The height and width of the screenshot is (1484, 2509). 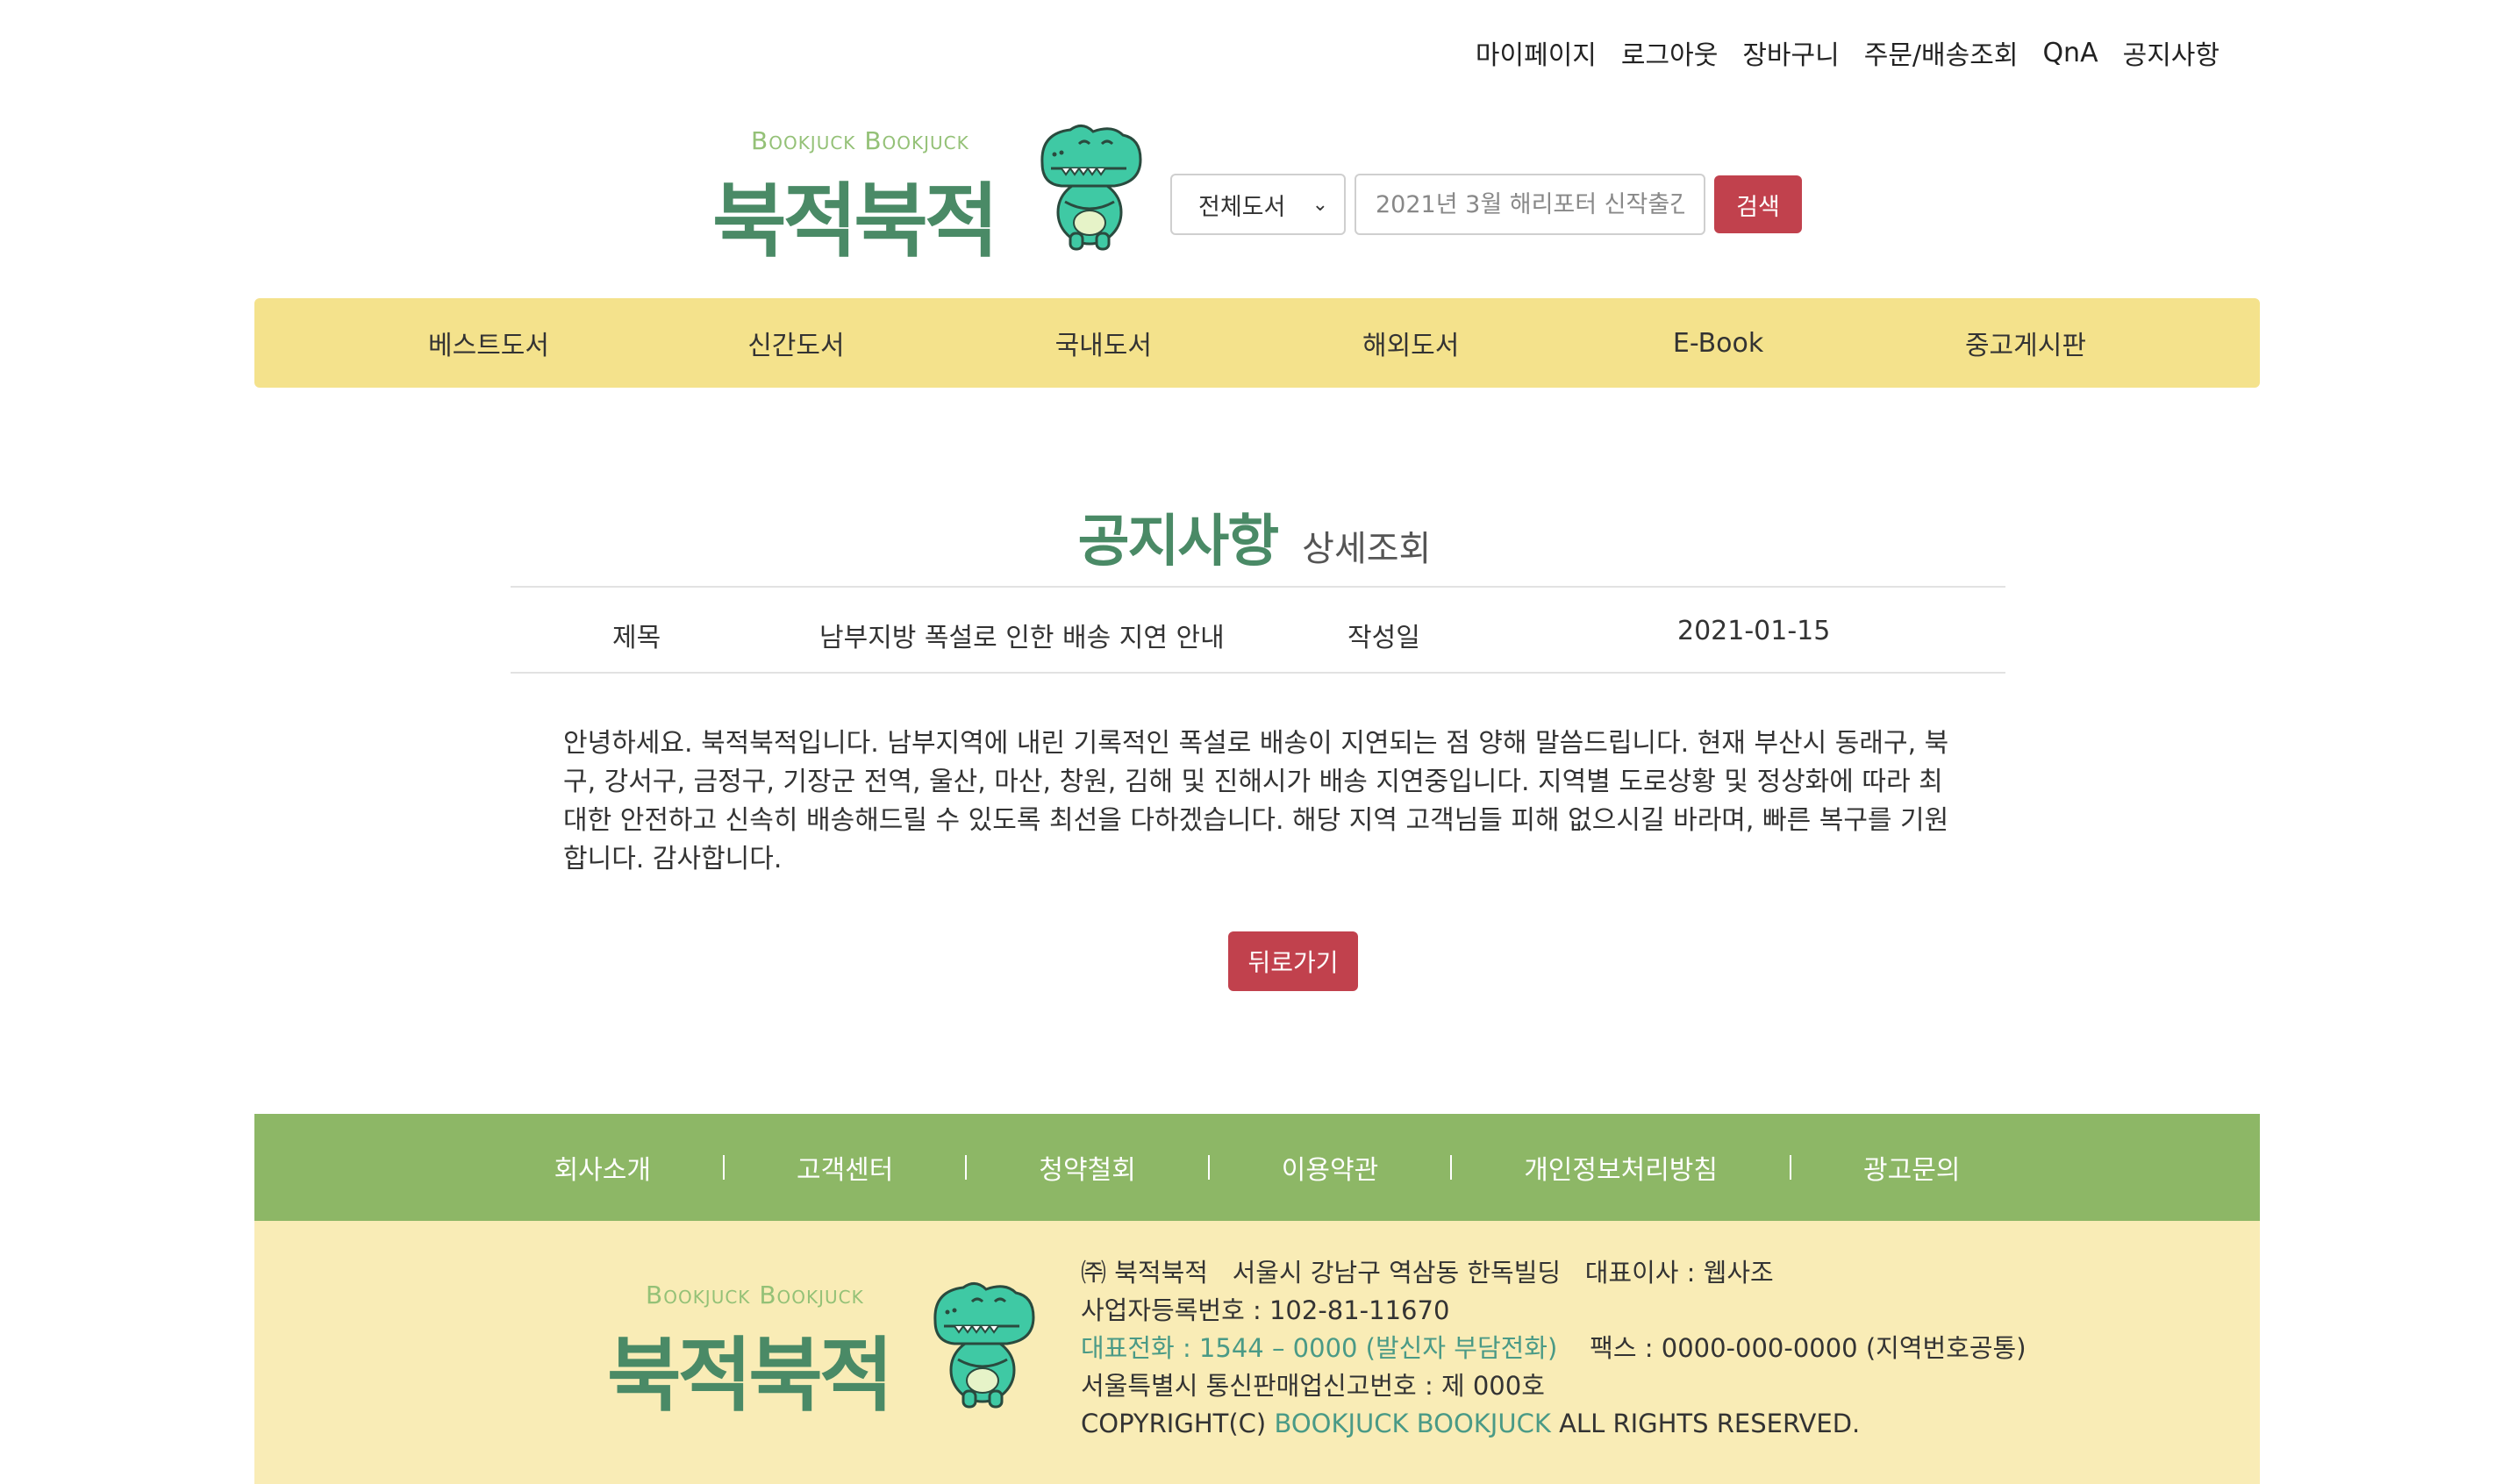 I want to click on back-button: 뒤로가기, so click(x=1293, y=961).